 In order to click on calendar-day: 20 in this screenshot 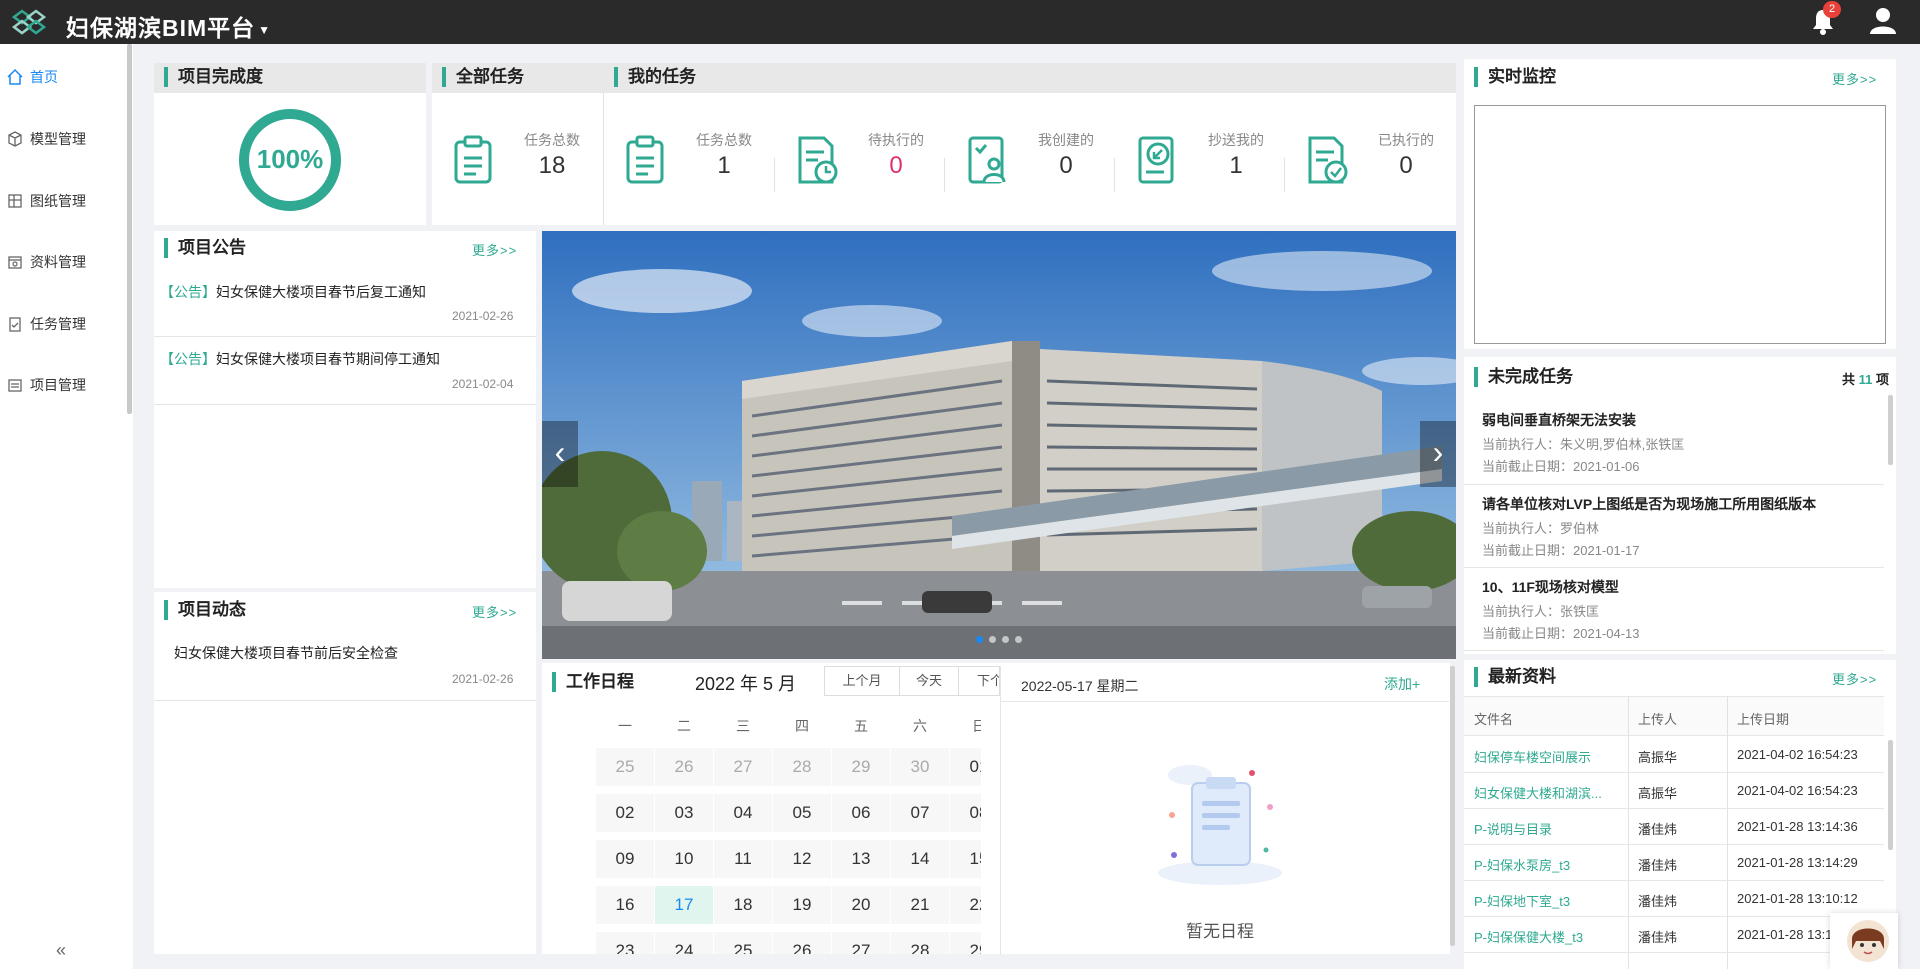, I will do `click(861, 905)`.